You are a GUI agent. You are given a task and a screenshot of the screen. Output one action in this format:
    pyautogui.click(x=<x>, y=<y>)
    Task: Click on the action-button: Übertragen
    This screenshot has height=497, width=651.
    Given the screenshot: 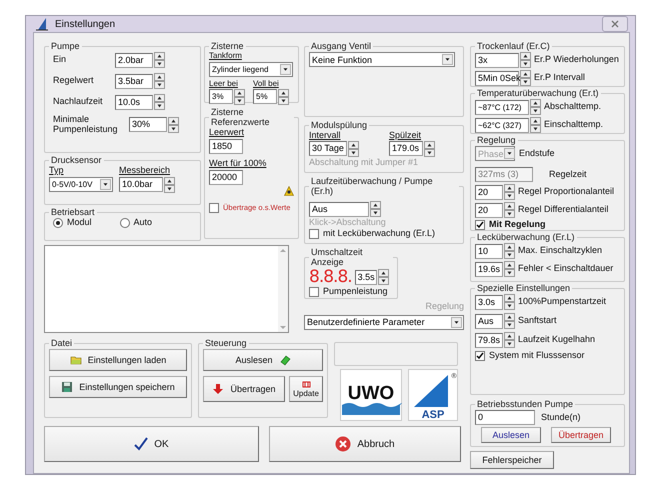 What is the action you would take?
    pyautogui.click(x=581, y=435)
    